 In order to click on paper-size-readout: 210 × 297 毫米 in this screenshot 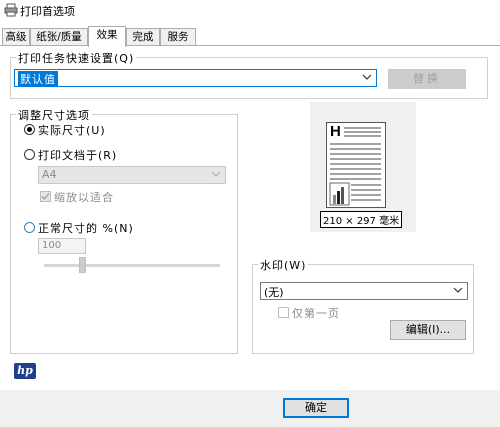, I will do `click(361, 219)`.